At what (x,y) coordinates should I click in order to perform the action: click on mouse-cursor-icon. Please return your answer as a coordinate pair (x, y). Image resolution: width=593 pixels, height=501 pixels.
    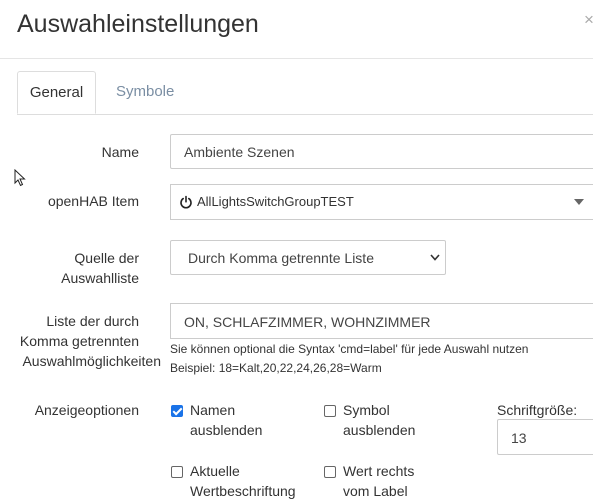
    Looking at the image, I should click on (20, 178).